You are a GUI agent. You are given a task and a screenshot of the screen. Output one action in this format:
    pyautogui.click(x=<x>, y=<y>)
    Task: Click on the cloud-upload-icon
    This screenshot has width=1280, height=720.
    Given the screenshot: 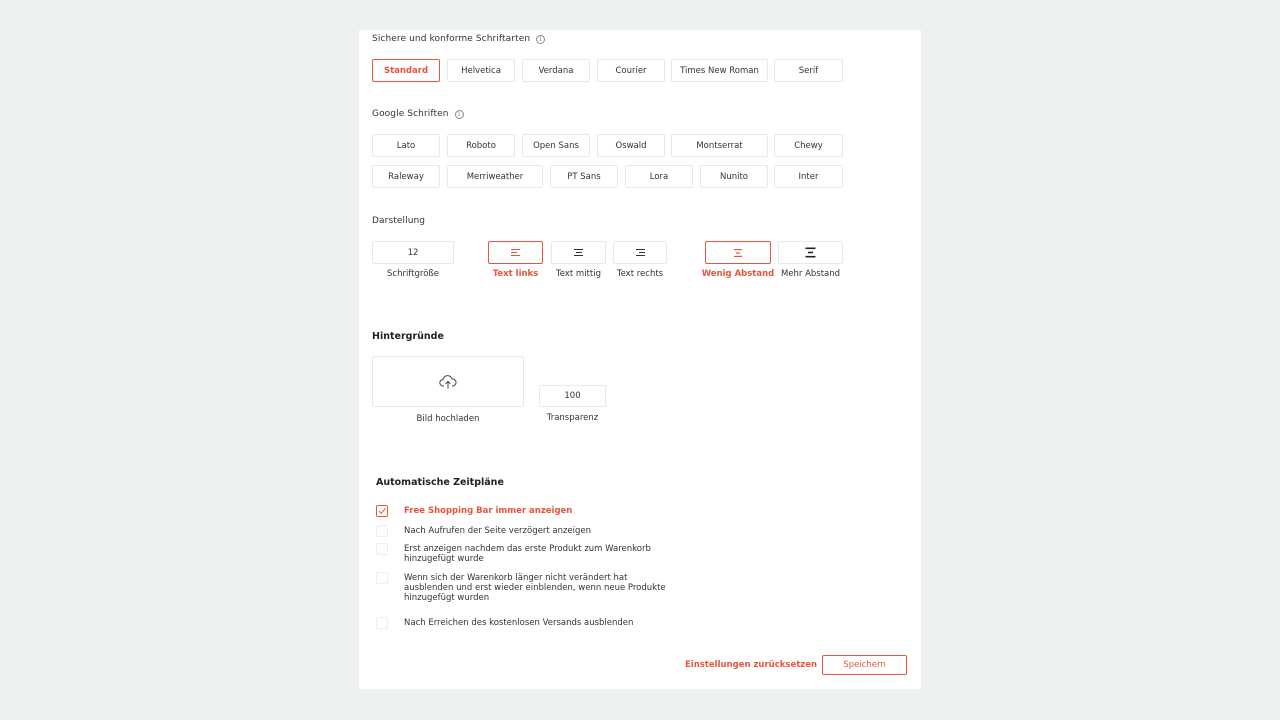 What is the action you would take?
    pyautogui.click(x=448, y=381)
    